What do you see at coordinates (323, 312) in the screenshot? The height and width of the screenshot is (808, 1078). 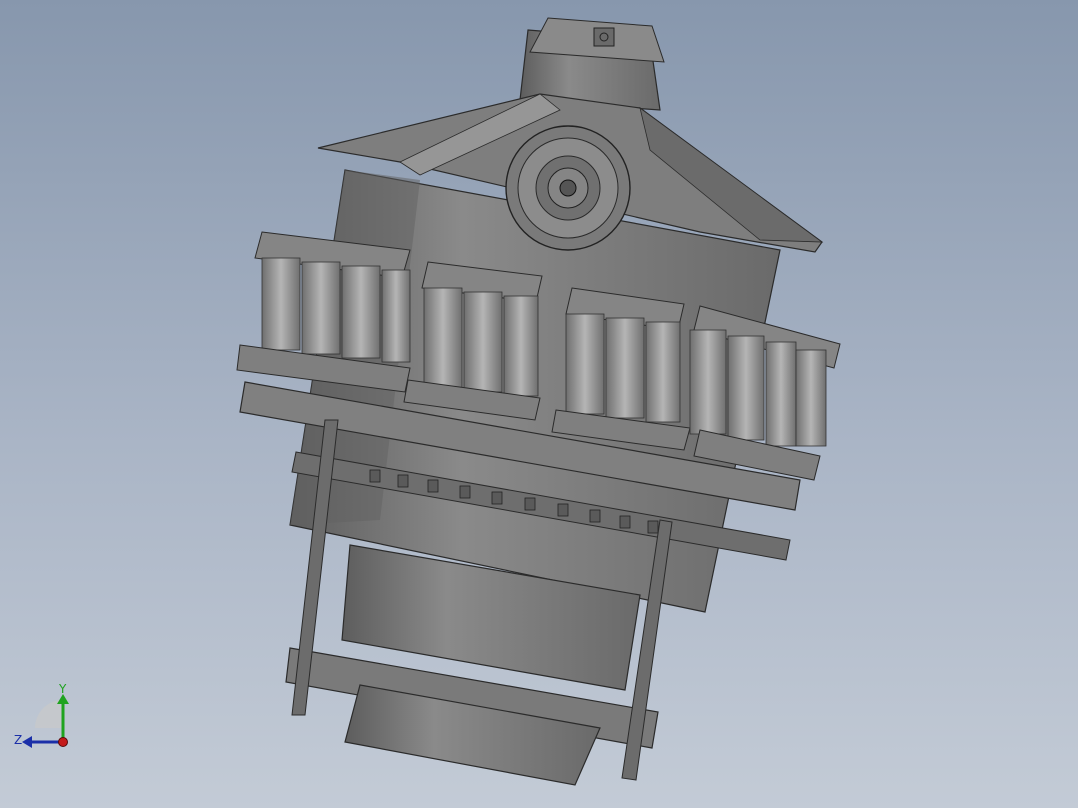 I see `spring-assembly-left` at bounding box center [323, 312].